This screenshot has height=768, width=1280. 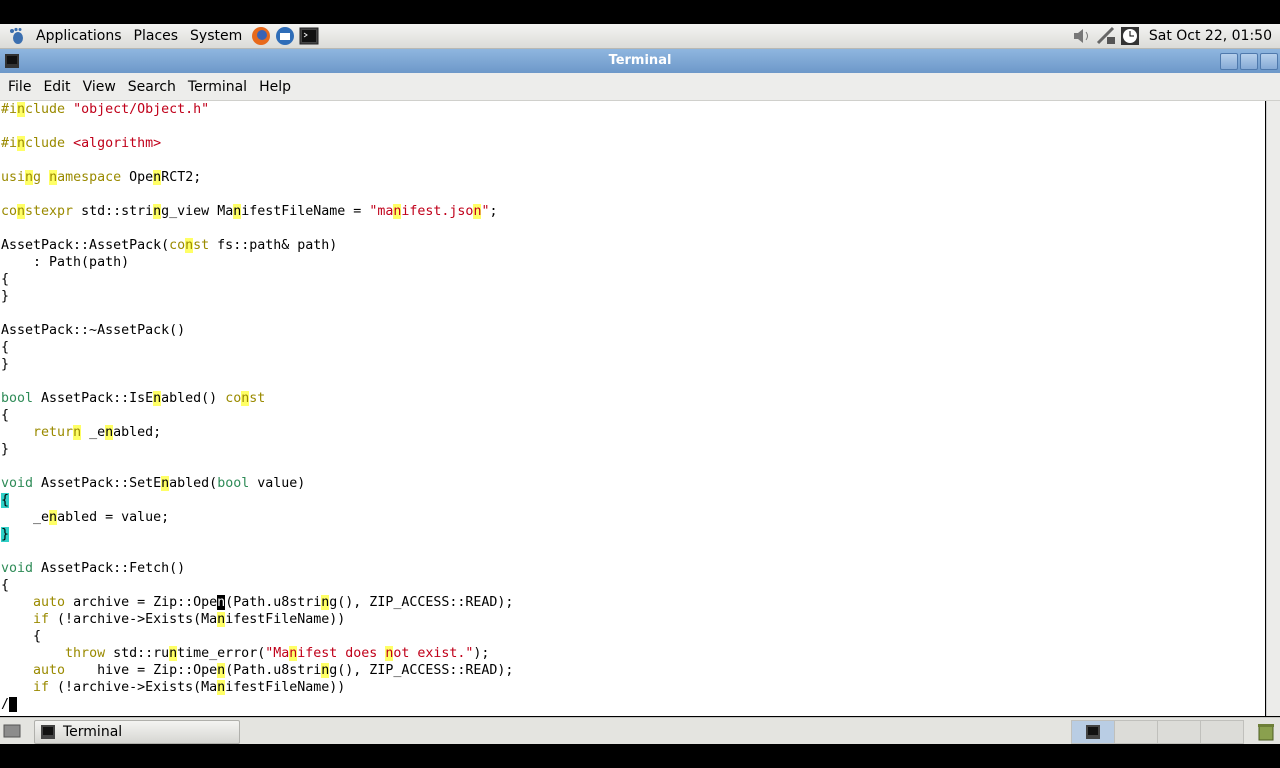 I want to click on system-menu: System, so click(x=216, y=36).